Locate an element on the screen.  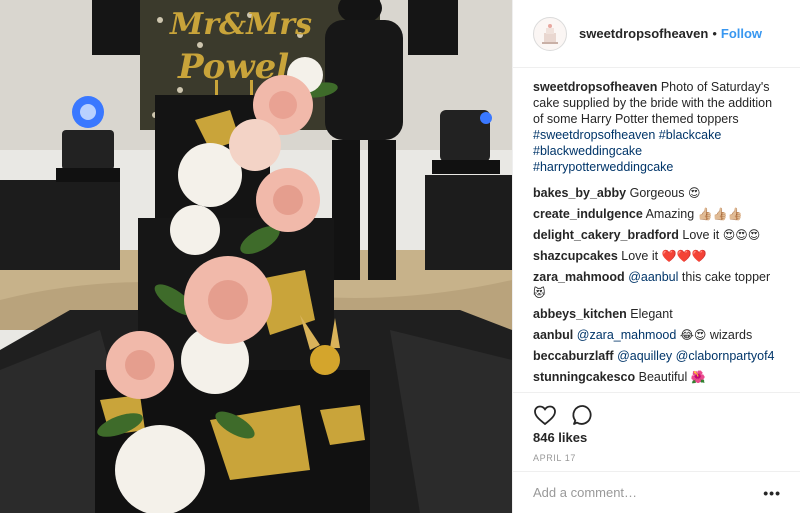
comment-item: delight_cakery_bradford Love it 😍😍😍 is located at coordinates (657, 235).